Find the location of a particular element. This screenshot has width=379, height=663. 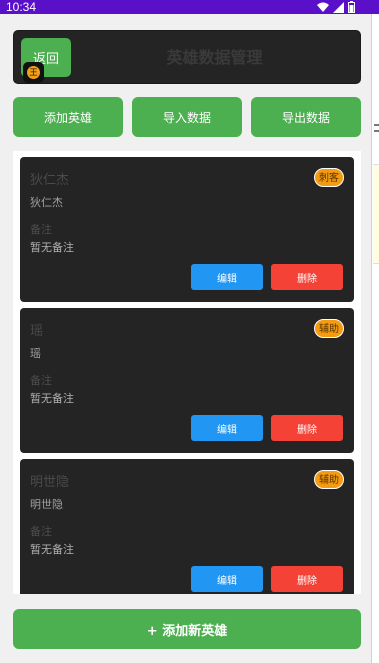

battery-icon is located at coordinates (351, 7).